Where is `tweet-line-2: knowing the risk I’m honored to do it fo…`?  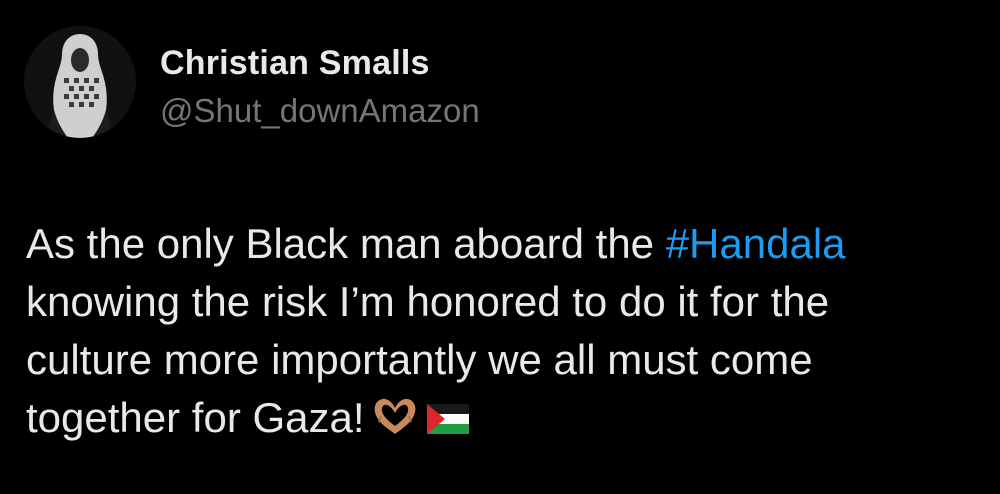 tweet-line-2: knowing the risk I’m honored to do it fo… is located at coordinates (428, 301).